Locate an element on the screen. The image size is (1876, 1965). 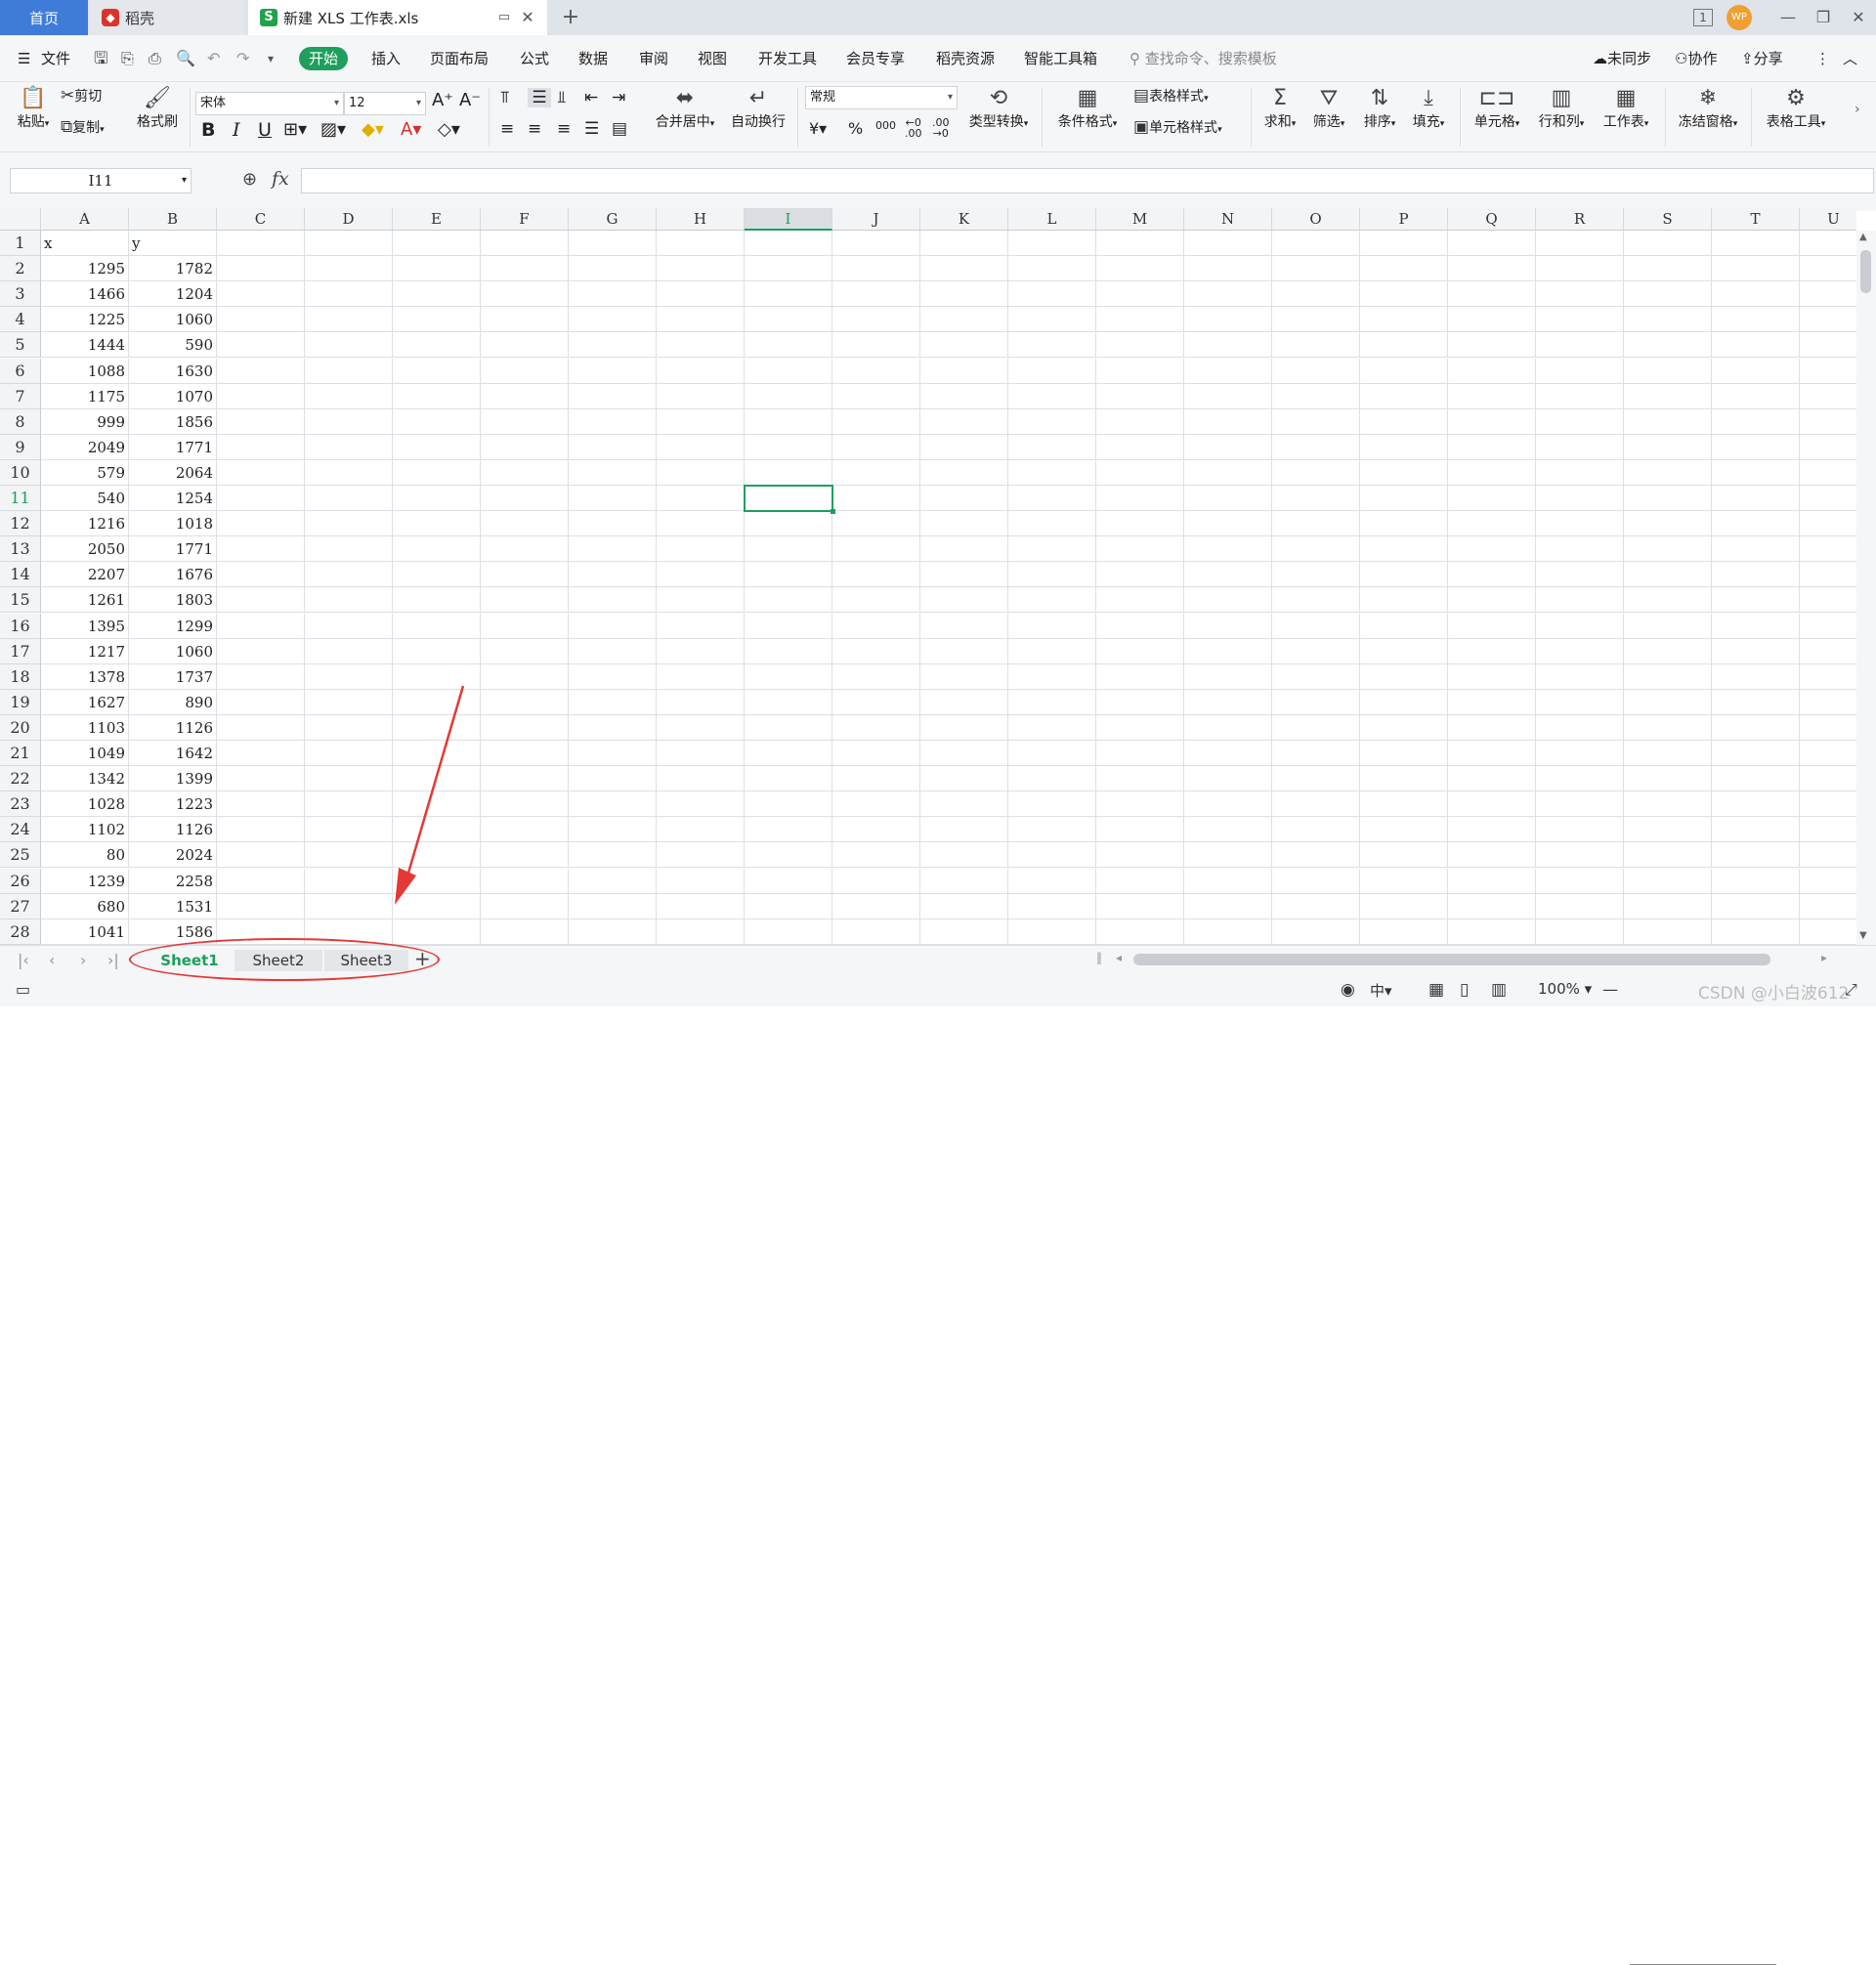
row-header: 14 is located at coordinates (20, 575).